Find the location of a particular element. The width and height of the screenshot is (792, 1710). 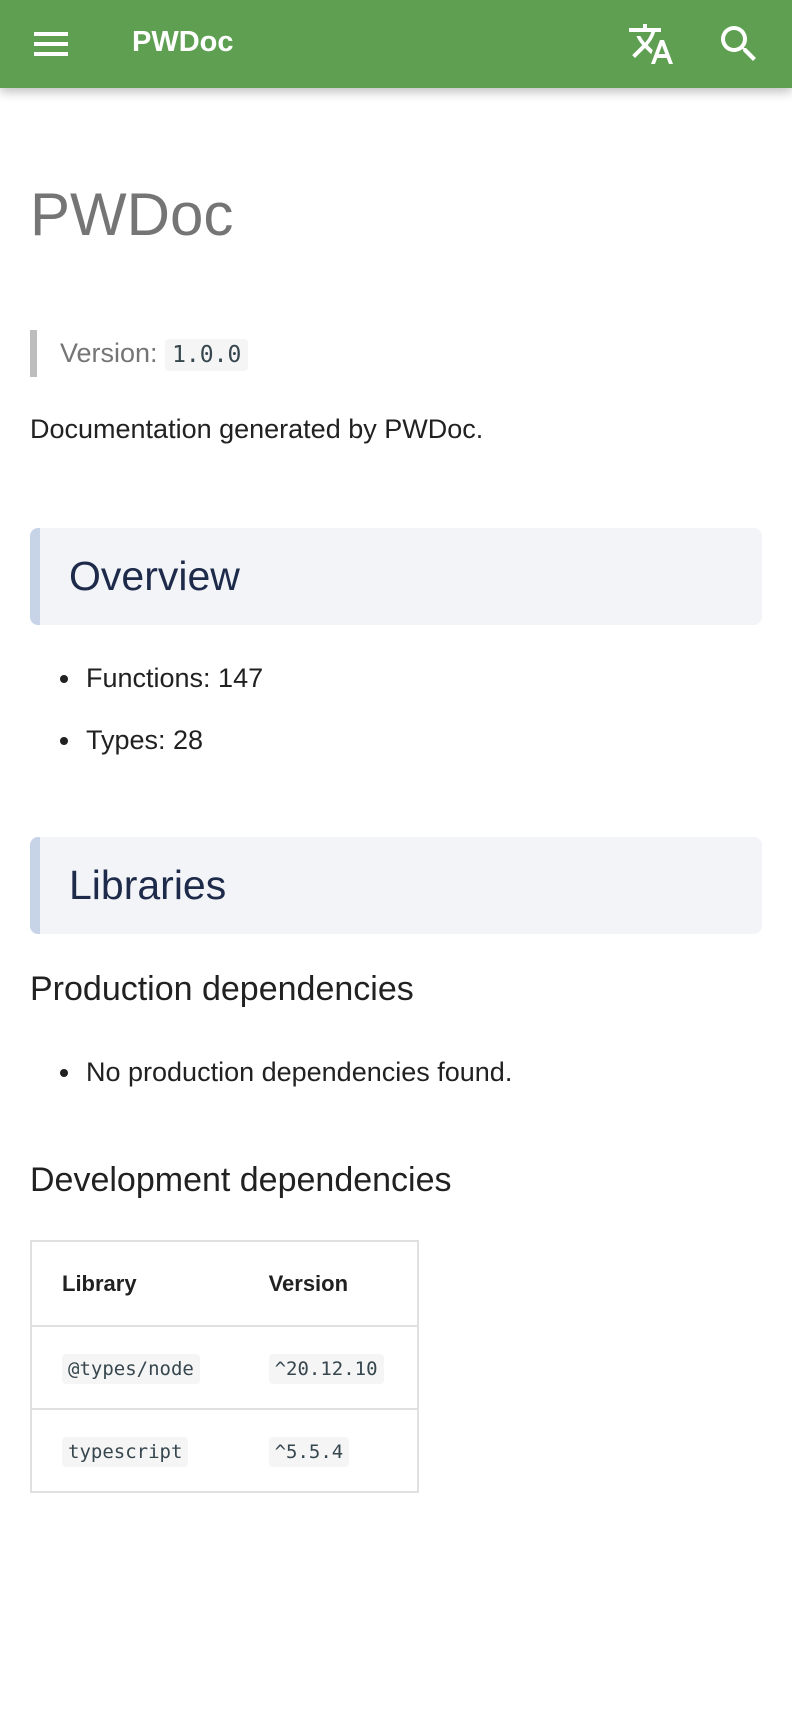

cell: typescript is located at coordinates (135, 1450).